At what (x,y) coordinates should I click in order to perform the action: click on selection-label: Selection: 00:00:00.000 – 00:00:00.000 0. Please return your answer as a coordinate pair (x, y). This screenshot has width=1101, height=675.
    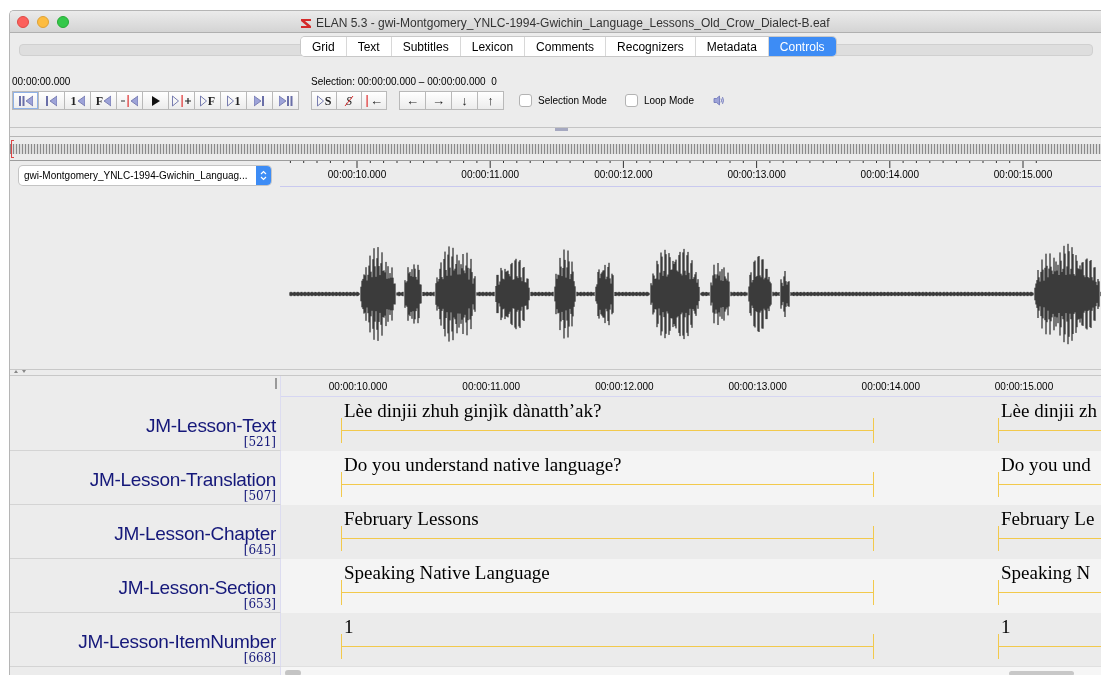
    Looking at the image, I should click on (404, 82).